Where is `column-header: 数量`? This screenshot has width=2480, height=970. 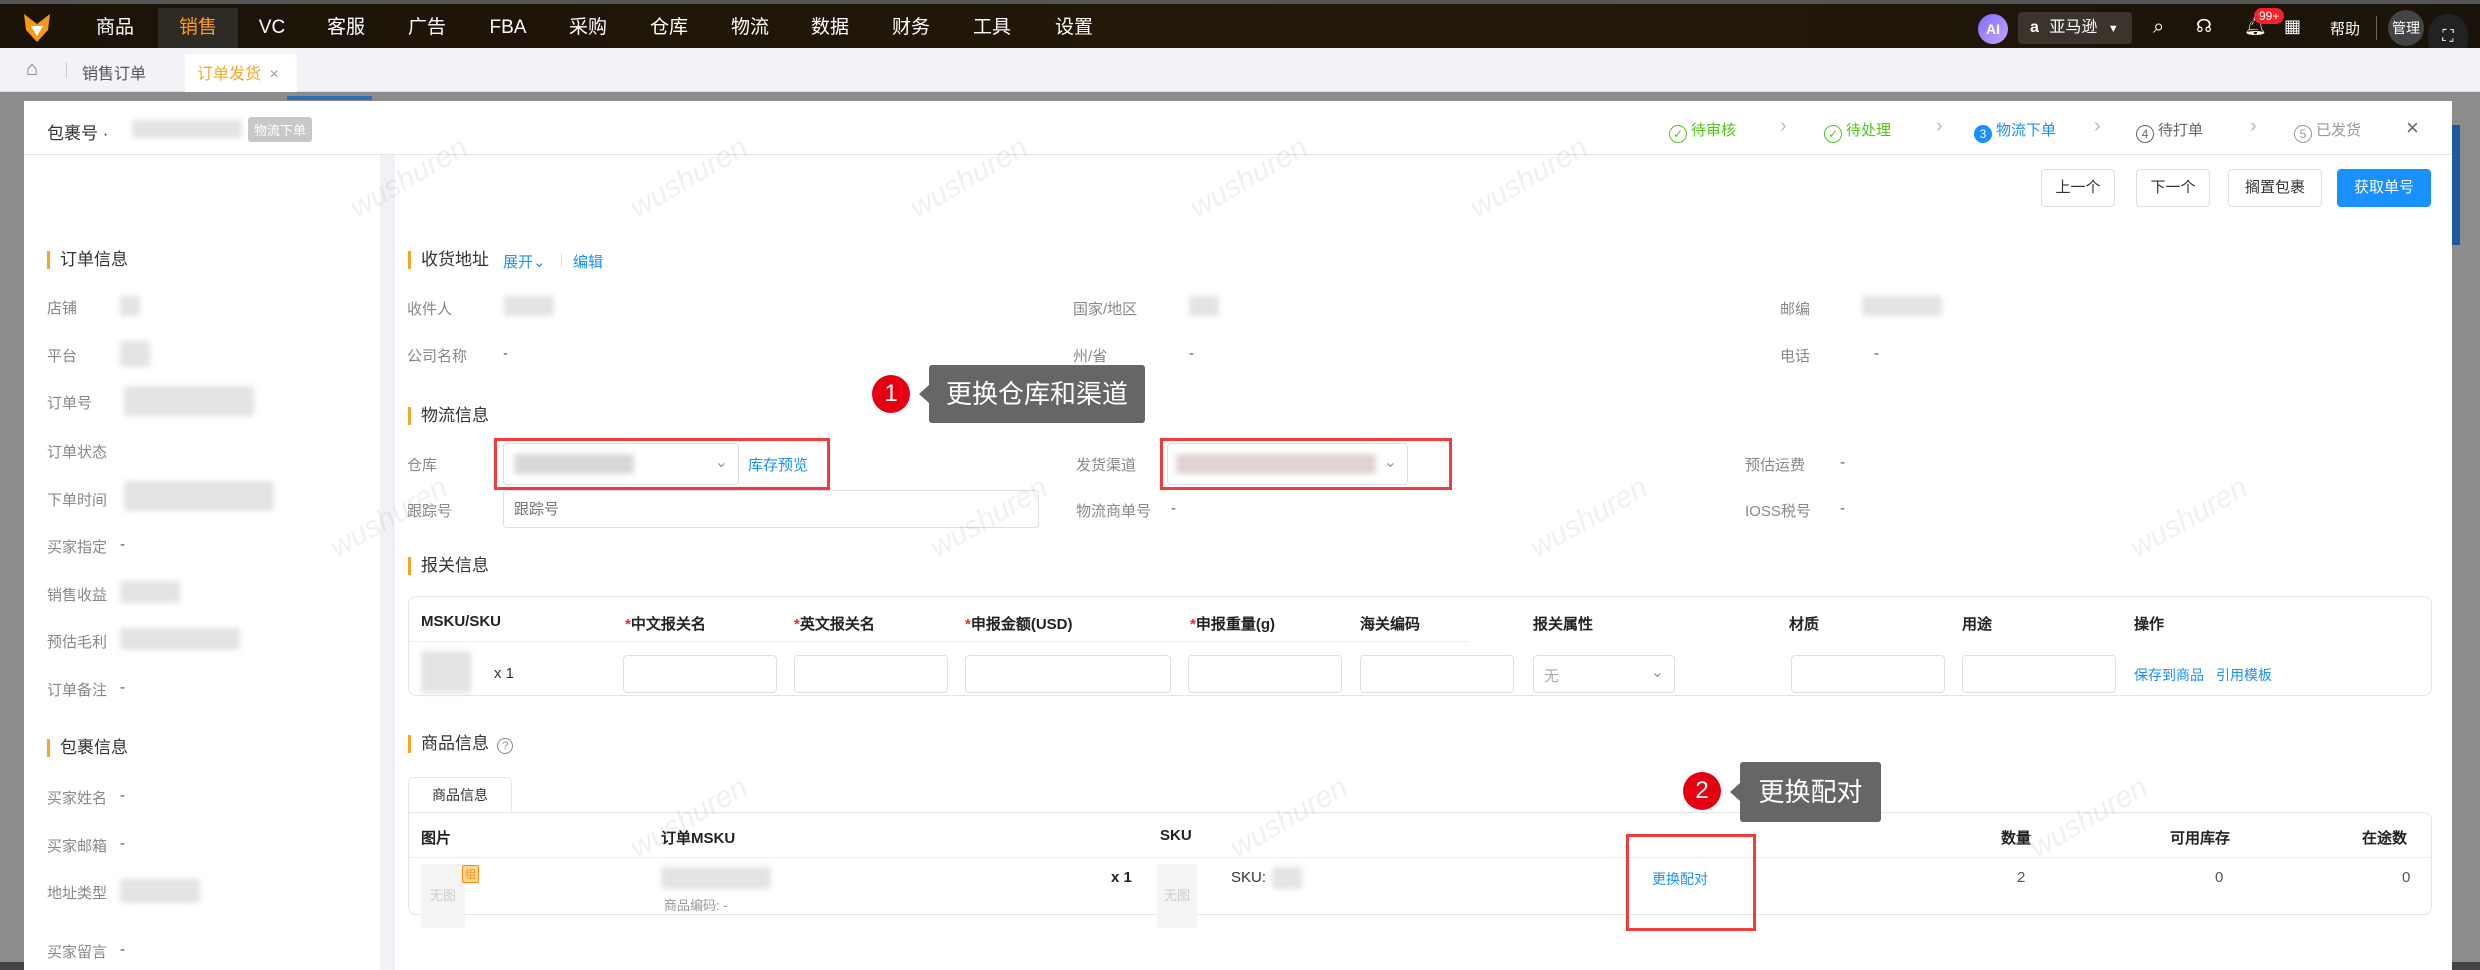 column-header: 数量 is located at coordinates (2016, 838).